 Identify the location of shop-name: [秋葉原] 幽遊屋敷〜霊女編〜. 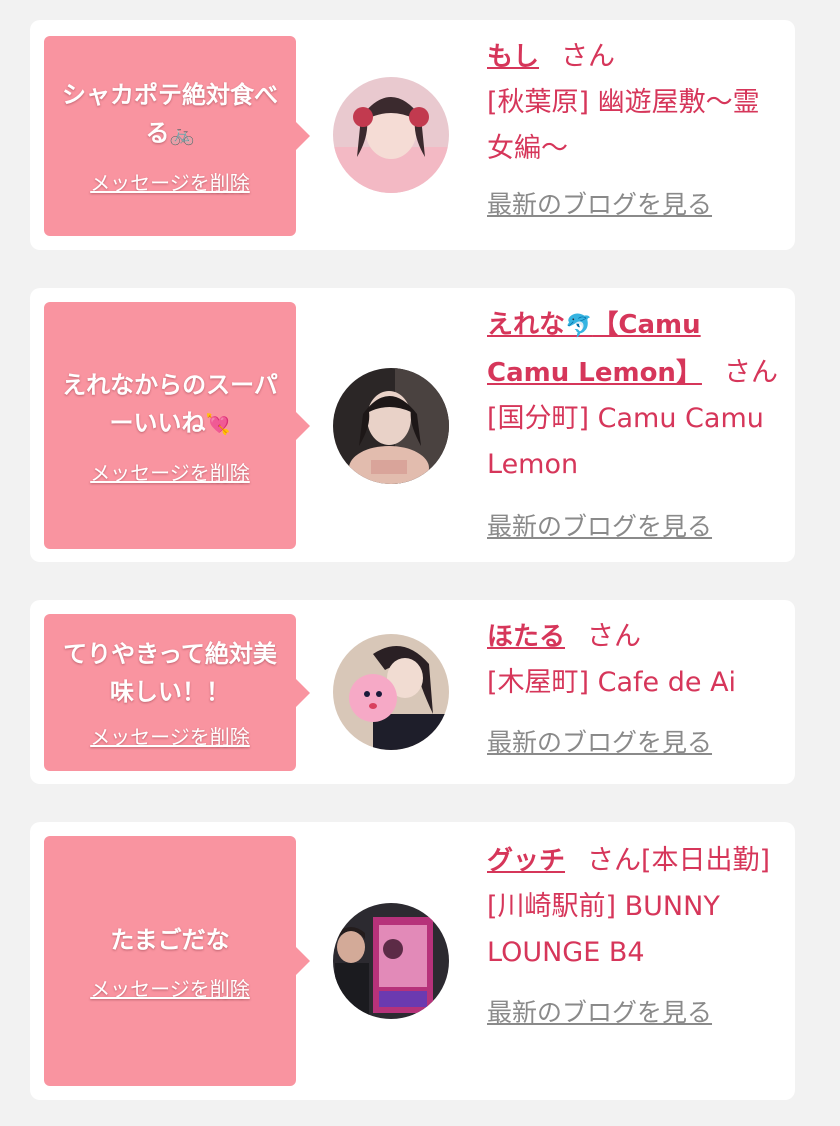
(623, 125).